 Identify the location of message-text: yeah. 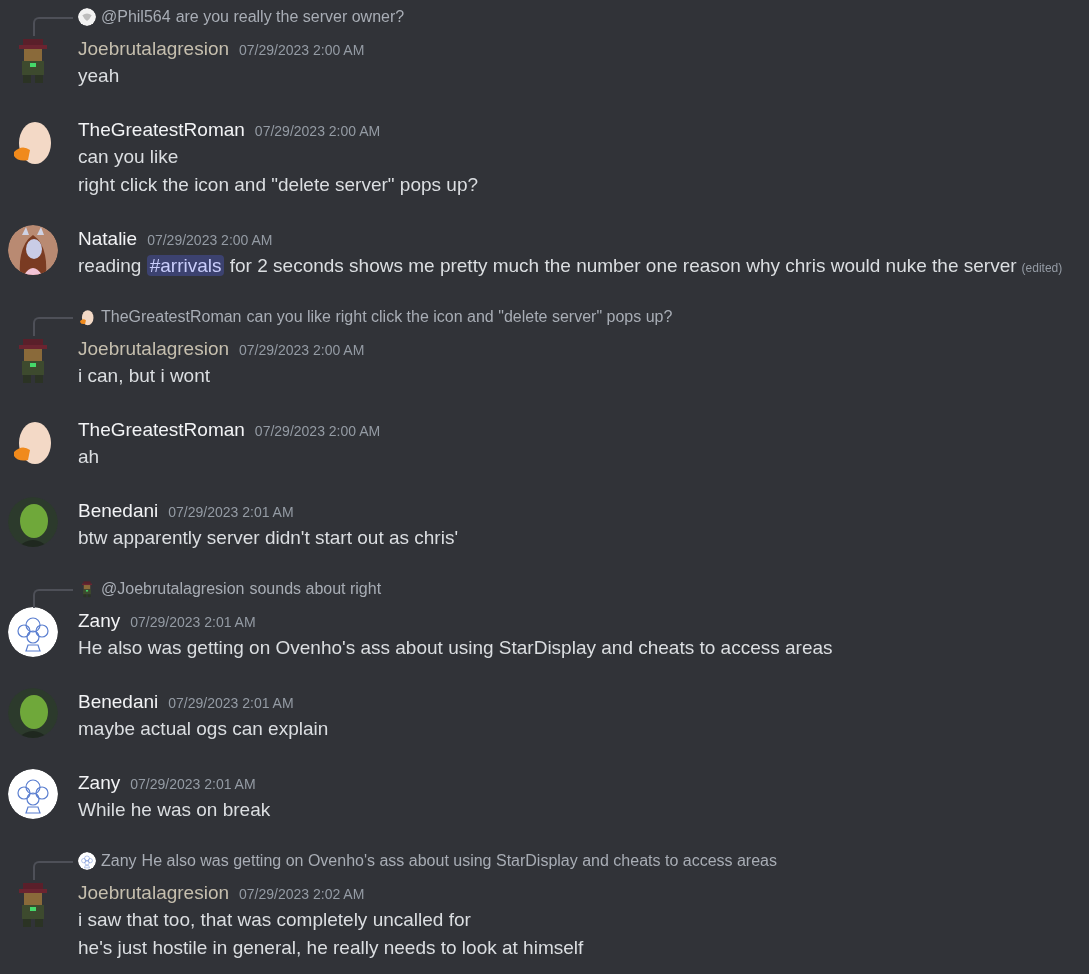
(99, 76).